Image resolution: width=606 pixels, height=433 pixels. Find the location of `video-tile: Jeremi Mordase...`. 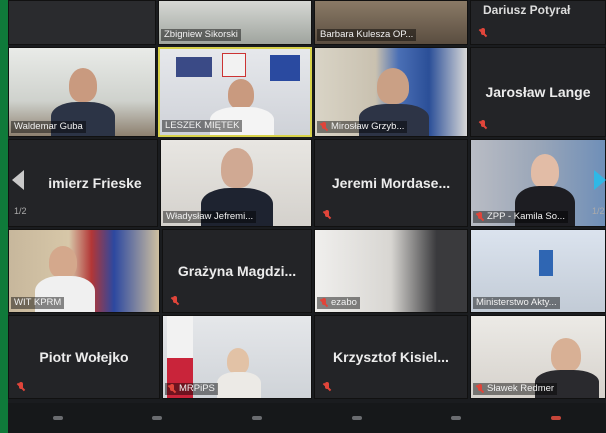

video-tile: Jeremi Mordase... is located at coordinates (391, 183).